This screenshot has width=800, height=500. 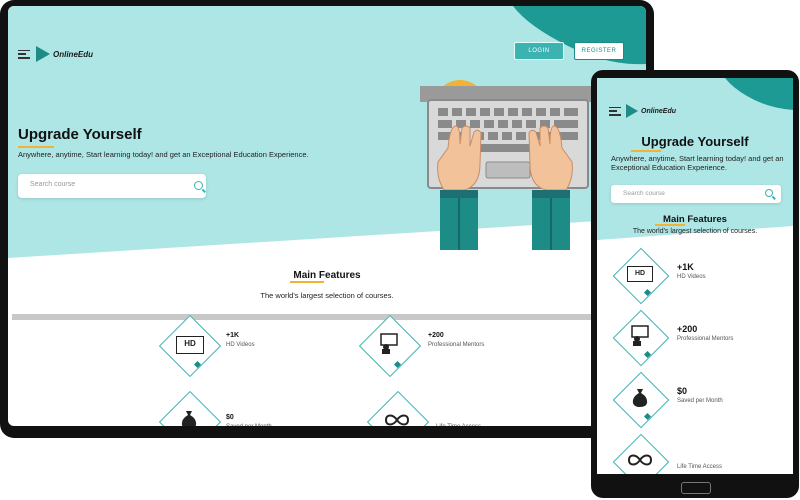 What do you see at coordinates (327, 317) in the screenshot?
I see `section-scrollbar` at bounding box center [327, 317].